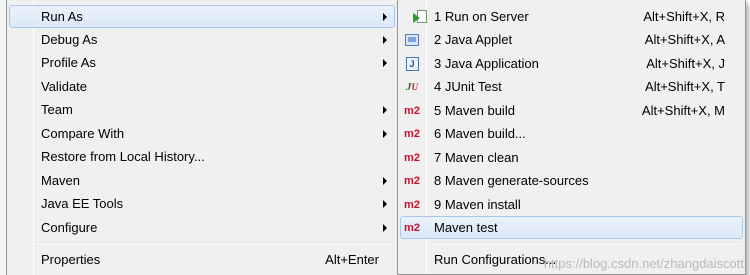 Image resolution: width=750 pixels, height=275 pixels. I want to click on menu-item-label: Configure, so click(69, 227).